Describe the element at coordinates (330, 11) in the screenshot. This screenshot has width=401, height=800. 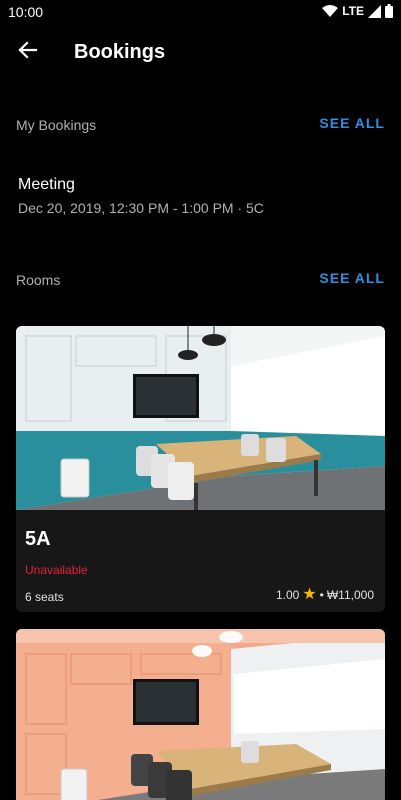
I see `wifi-icon` at that location.